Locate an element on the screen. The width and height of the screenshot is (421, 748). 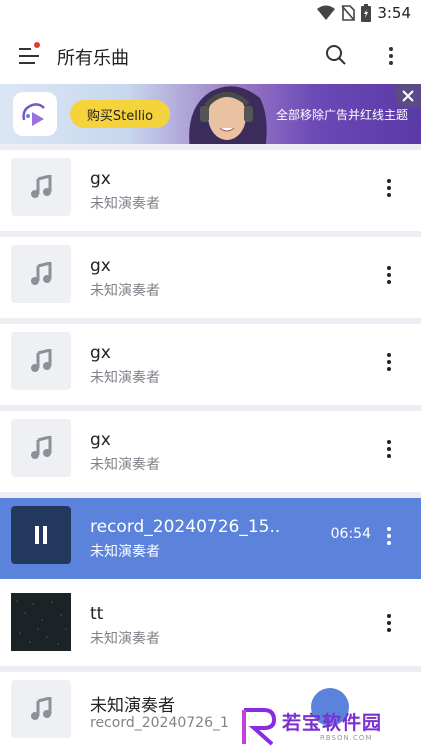
track-row-now-playing: record_20240726_15.. 未知演奏者 06:54 is located at coordinates (210, 535).